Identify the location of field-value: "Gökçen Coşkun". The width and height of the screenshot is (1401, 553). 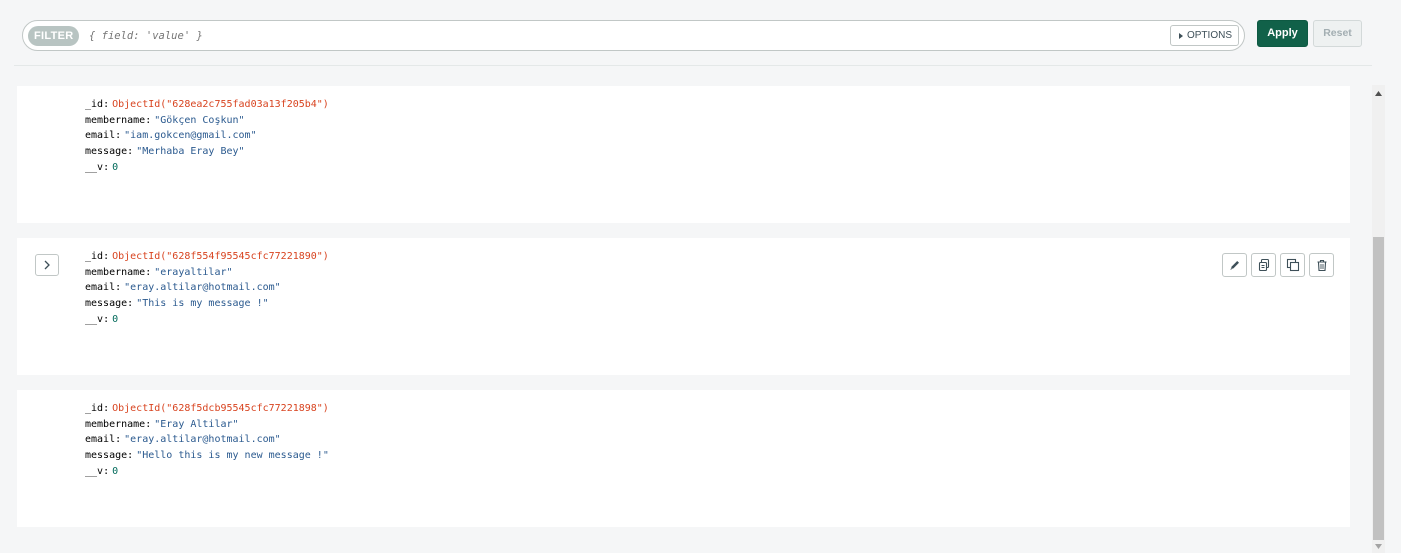
(199, 120).